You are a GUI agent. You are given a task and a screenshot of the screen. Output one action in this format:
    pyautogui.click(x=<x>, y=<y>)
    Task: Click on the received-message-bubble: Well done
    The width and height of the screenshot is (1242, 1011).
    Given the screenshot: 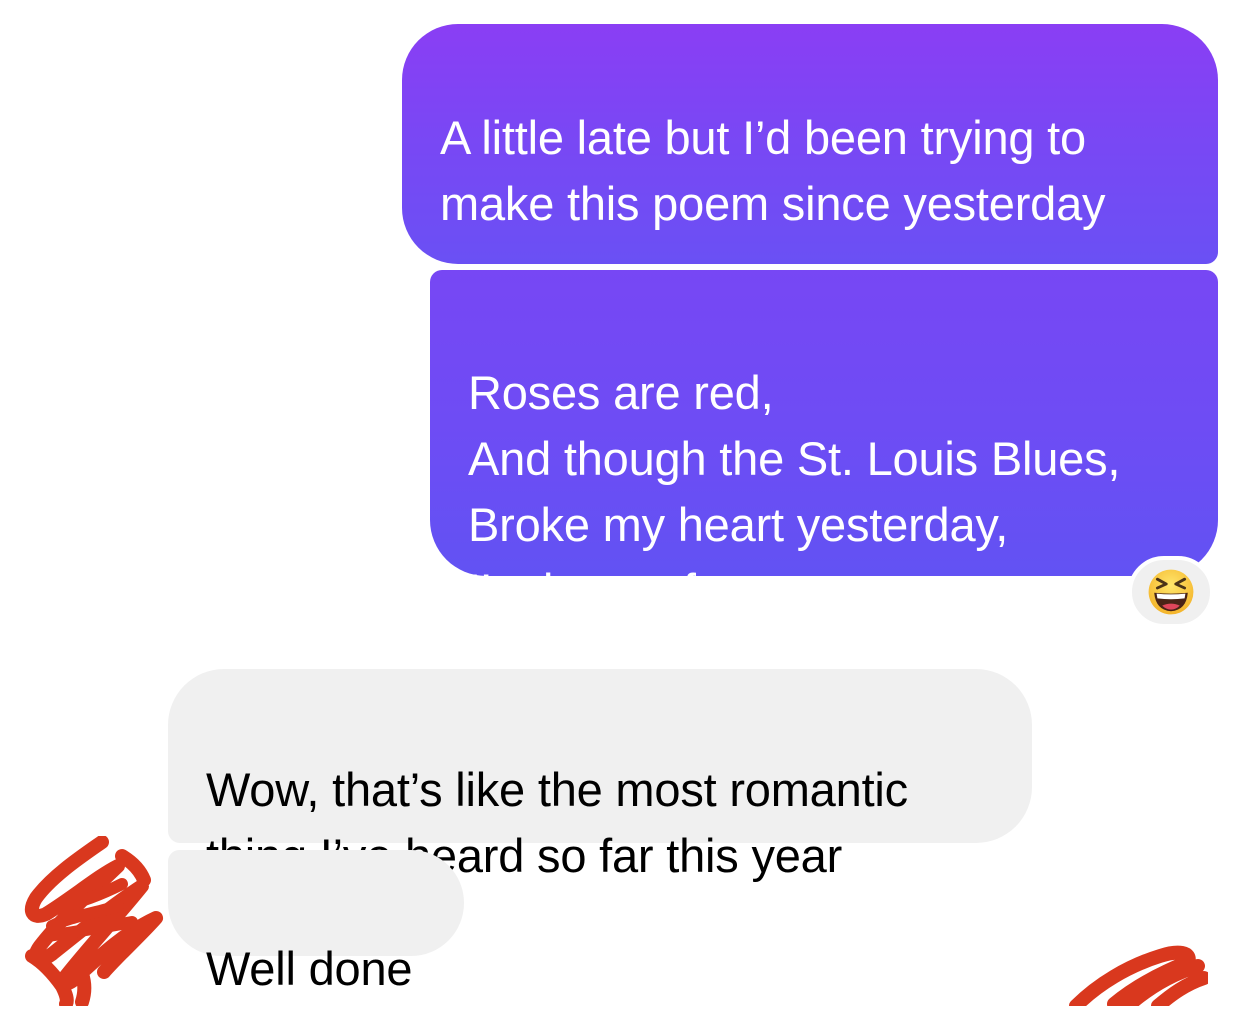 What is the action you would take?
    pyautogui.click(x=316, y=922)
    